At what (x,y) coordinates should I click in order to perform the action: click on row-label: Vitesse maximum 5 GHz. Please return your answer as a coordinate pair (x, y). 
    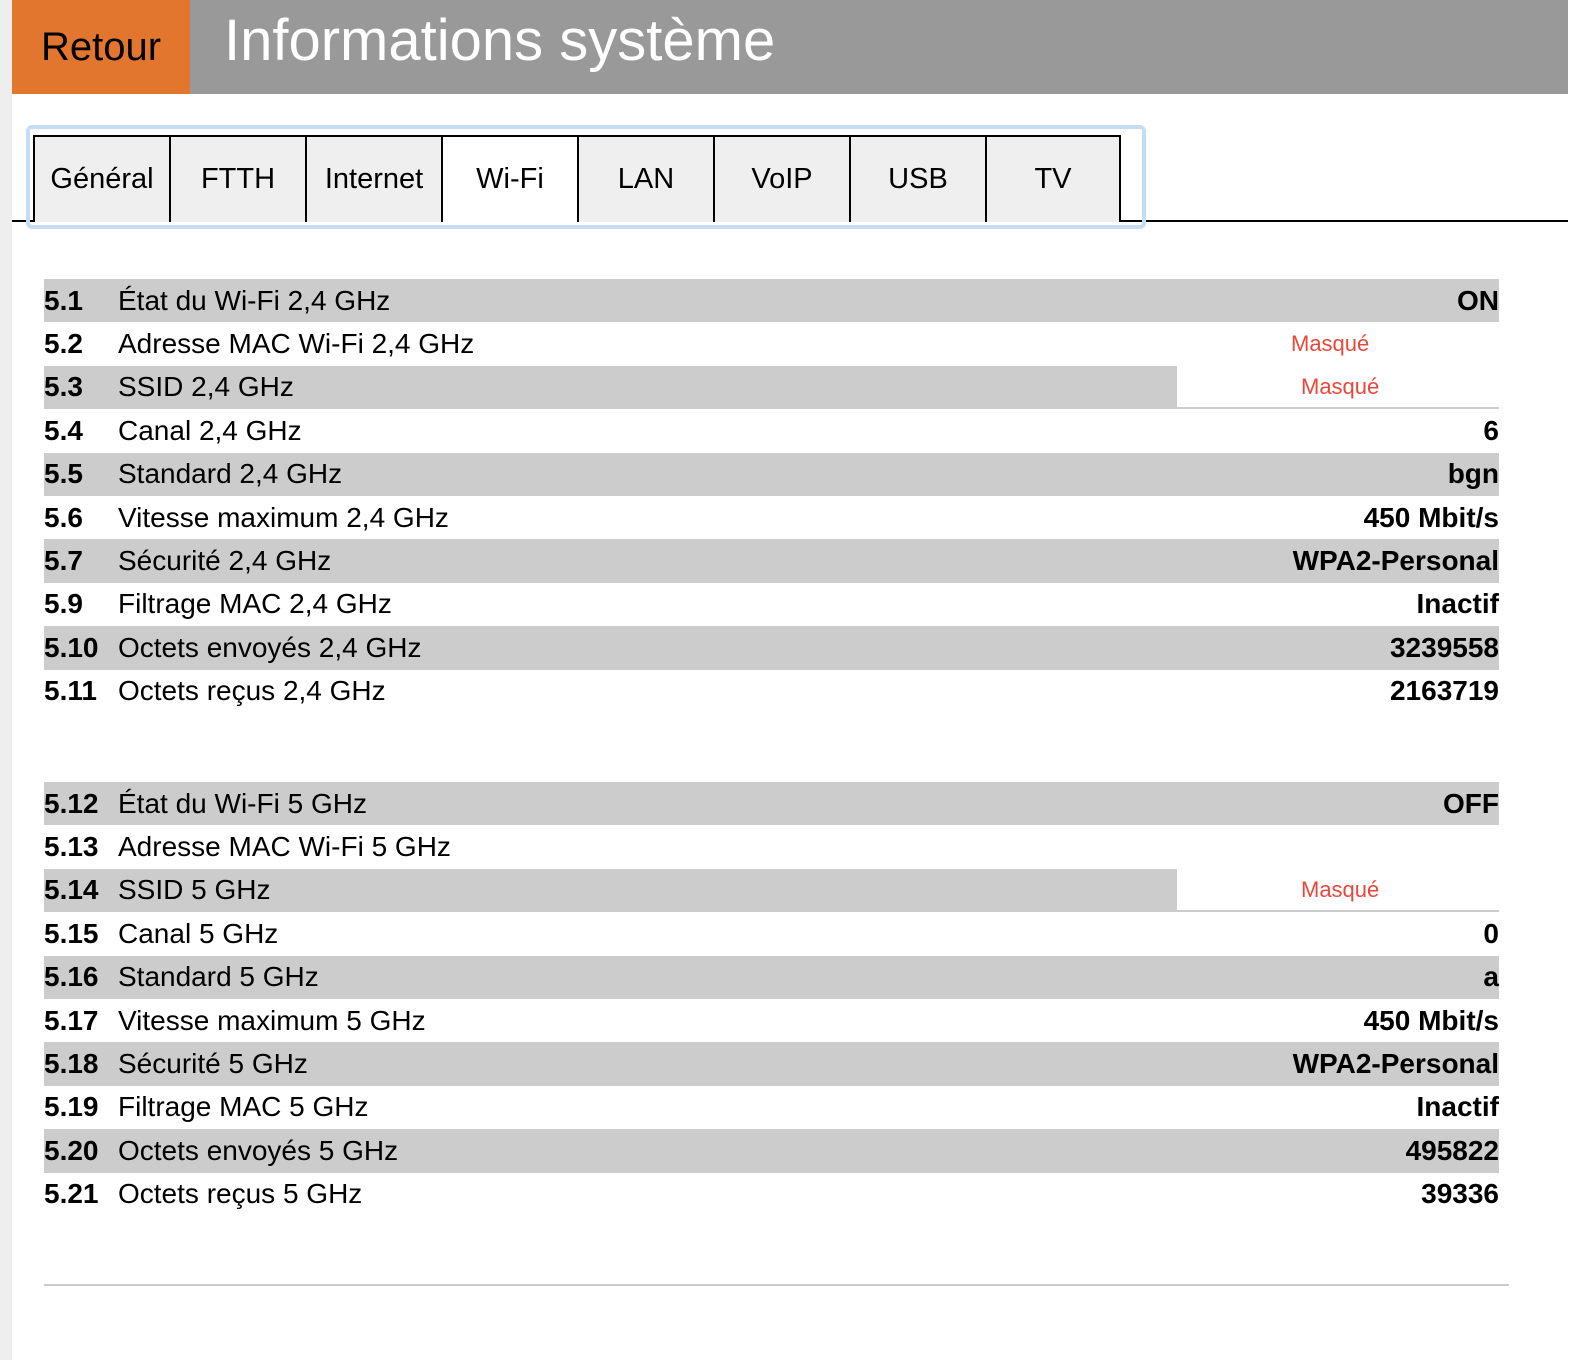
    Looking at the image, I should click on (272, 1020).